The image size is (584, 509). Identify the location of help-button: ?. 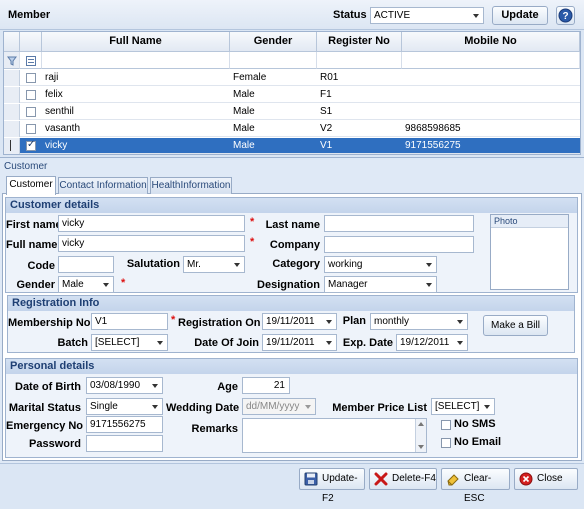
(565, 15).